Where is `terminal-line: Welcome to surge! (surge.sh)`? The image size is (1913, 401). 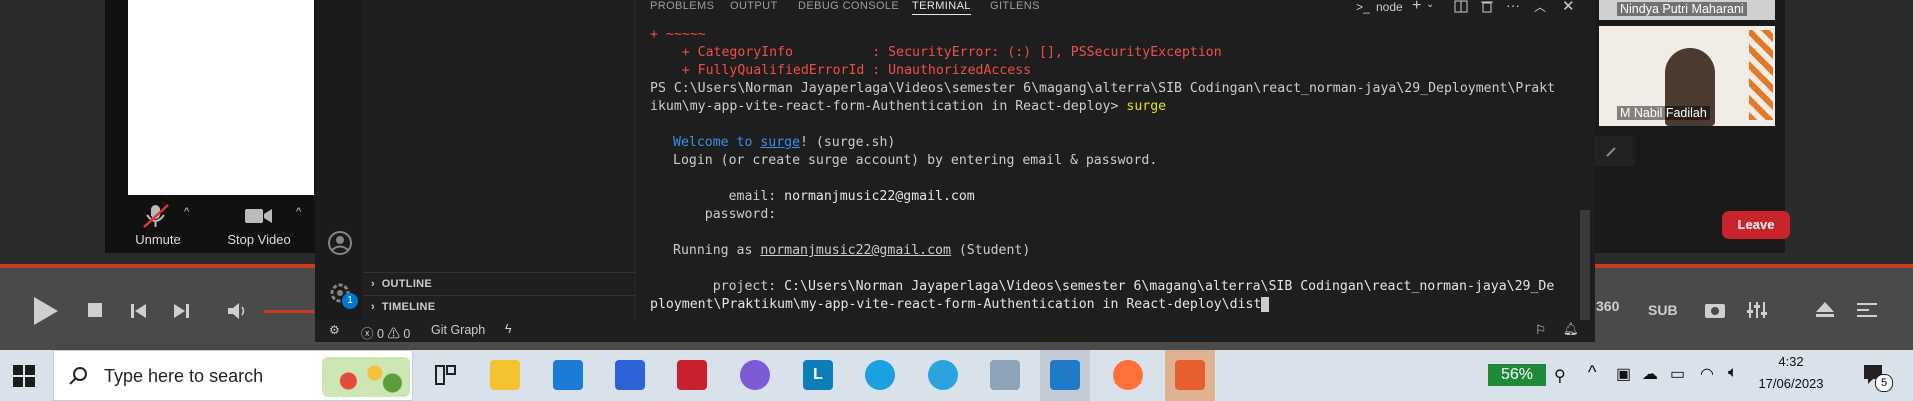 terminal-line: Welcome to surge! (surge.sh) is located at coordinates (784, 143).